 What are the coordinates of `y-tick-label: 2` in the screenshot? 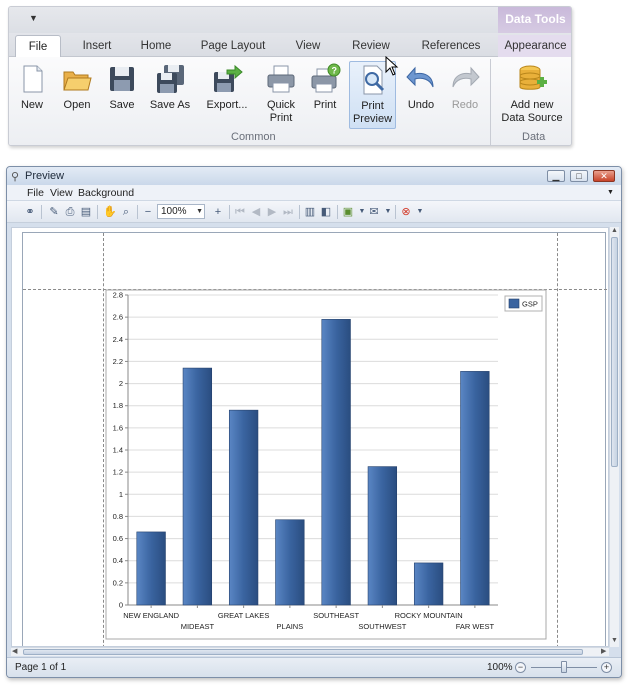 It's located at (121, 383).